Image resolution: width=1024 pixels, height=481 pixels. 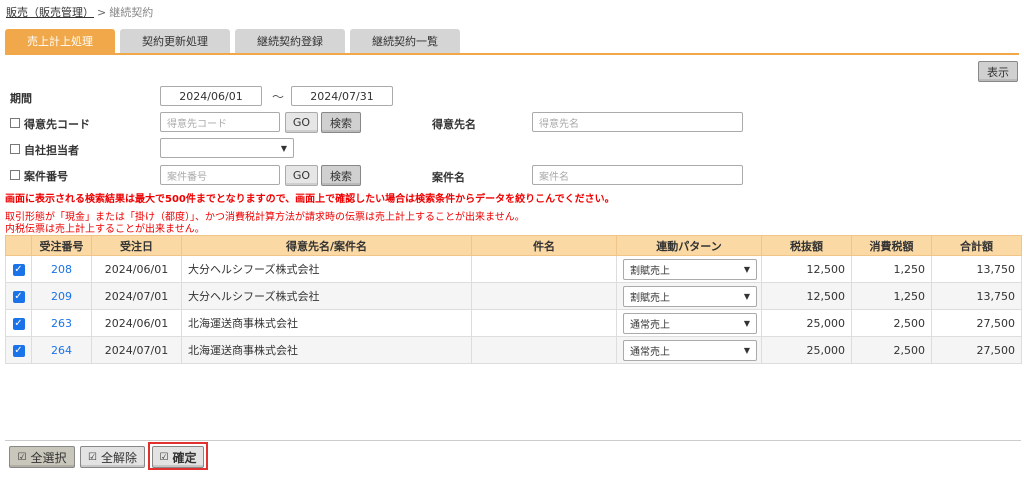 I want to click on case-number-checkbox, so click(x=15, y=175).